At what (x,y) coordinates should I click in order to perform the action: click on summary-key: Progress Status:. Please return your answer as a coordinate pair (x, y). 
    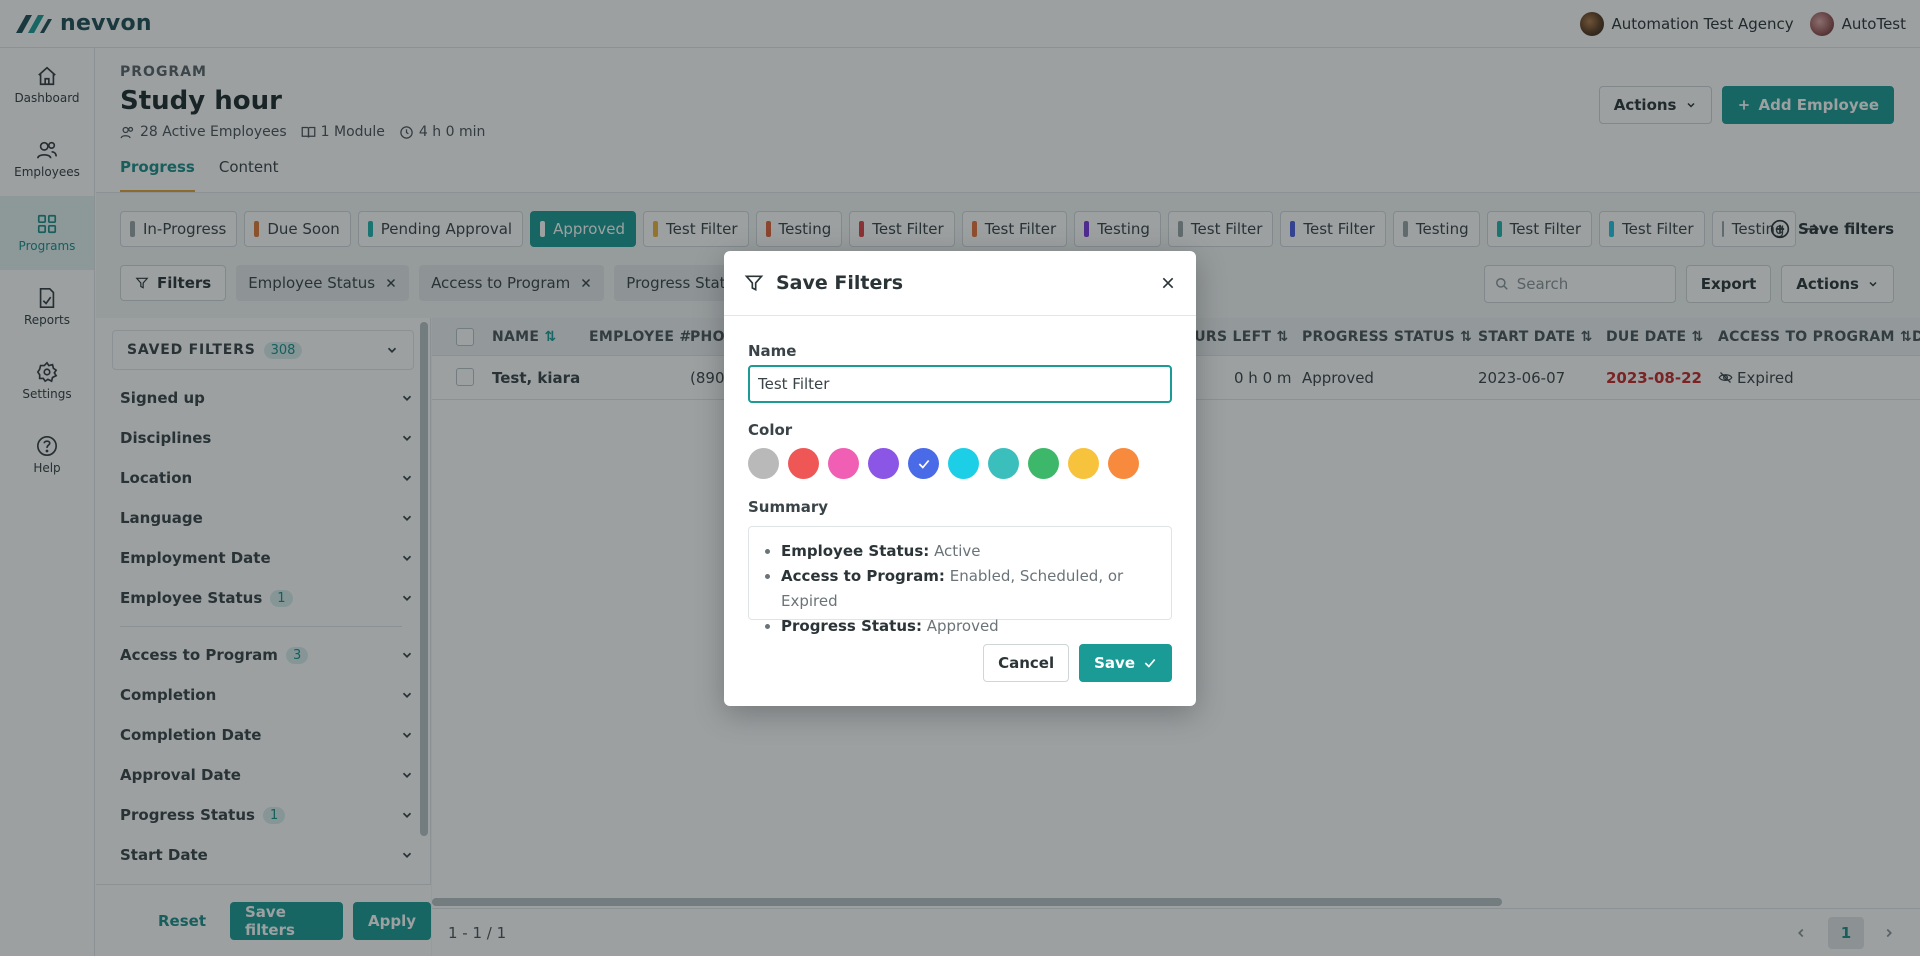
    Looking at the image, I should click on (851, 626).